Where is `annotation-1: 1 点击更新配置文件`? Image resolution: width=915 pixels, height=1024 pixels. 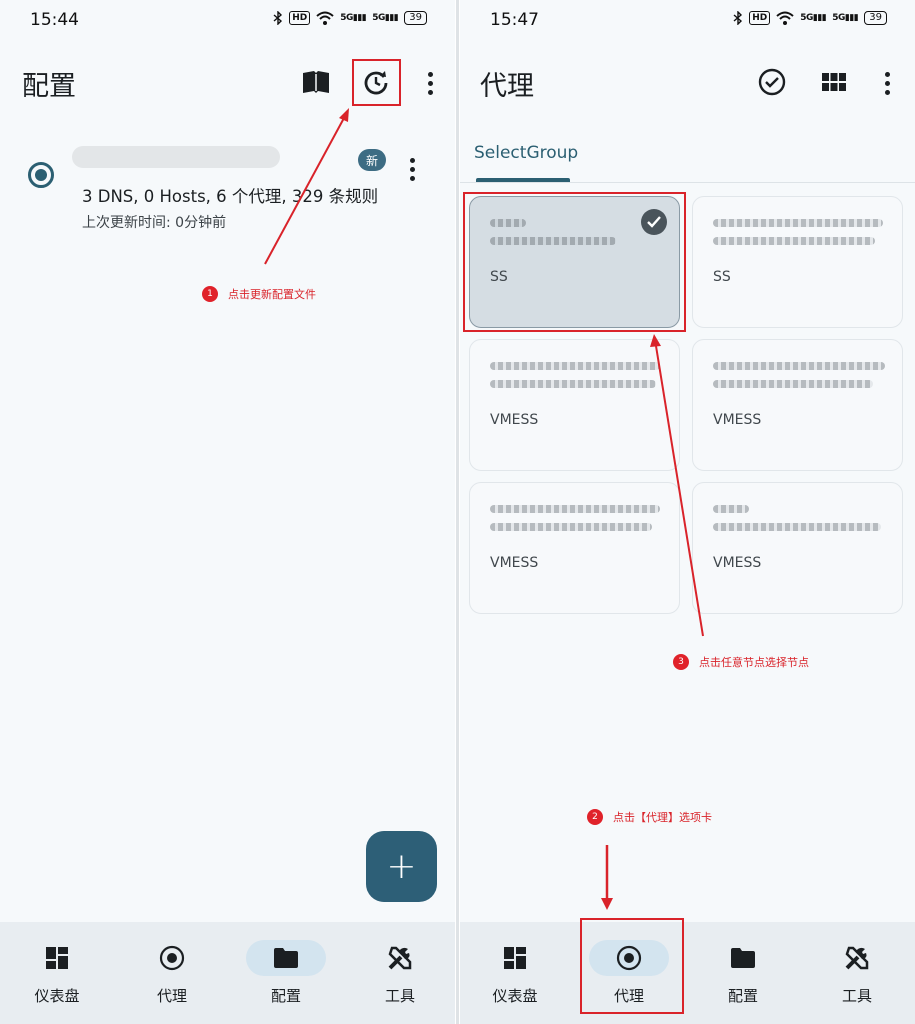
annotation-1: 1 点击更新配置文件 is located at coordinates (259, 294).